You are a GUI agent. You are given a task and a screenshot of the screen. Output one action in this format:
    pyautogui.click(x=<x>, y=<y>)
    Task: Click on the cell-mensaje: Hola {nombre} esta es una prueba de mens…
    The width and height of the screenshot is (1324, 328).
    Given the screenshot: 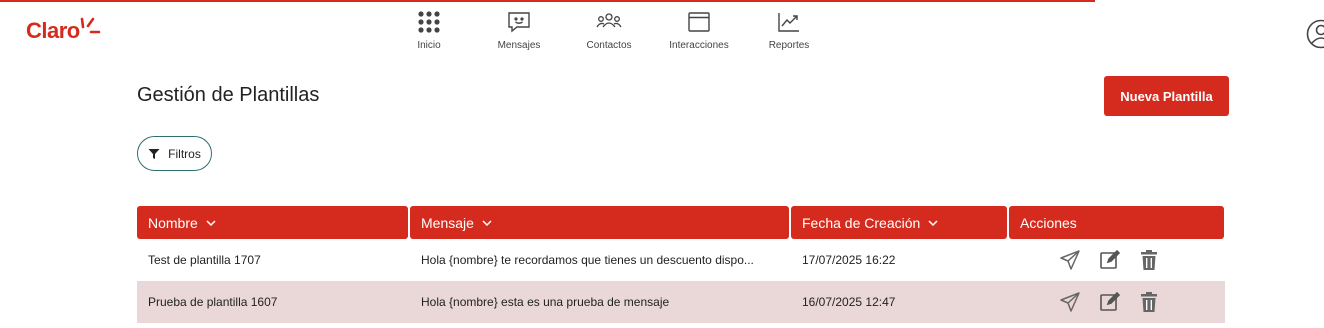 What is the action you would take?
    pyautogui.click(x=545, y=302)
    